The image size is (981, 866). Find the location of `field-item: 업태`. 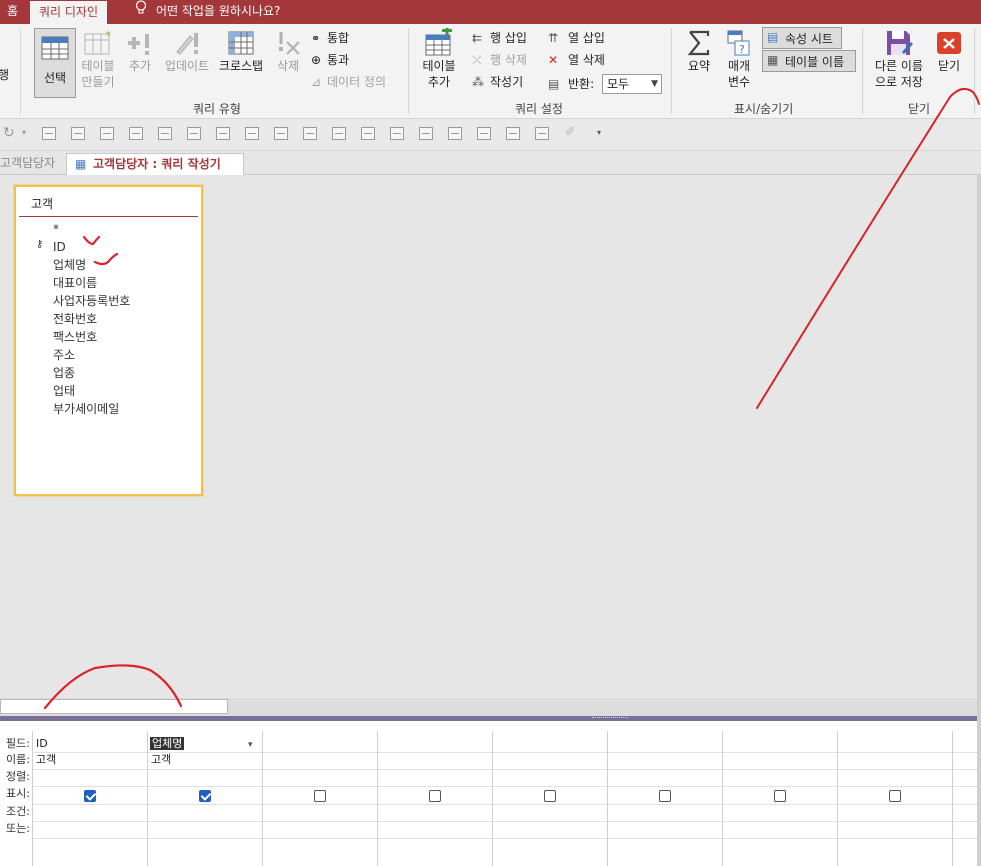

field-item: 업태 is located at coordinates (91, 391).